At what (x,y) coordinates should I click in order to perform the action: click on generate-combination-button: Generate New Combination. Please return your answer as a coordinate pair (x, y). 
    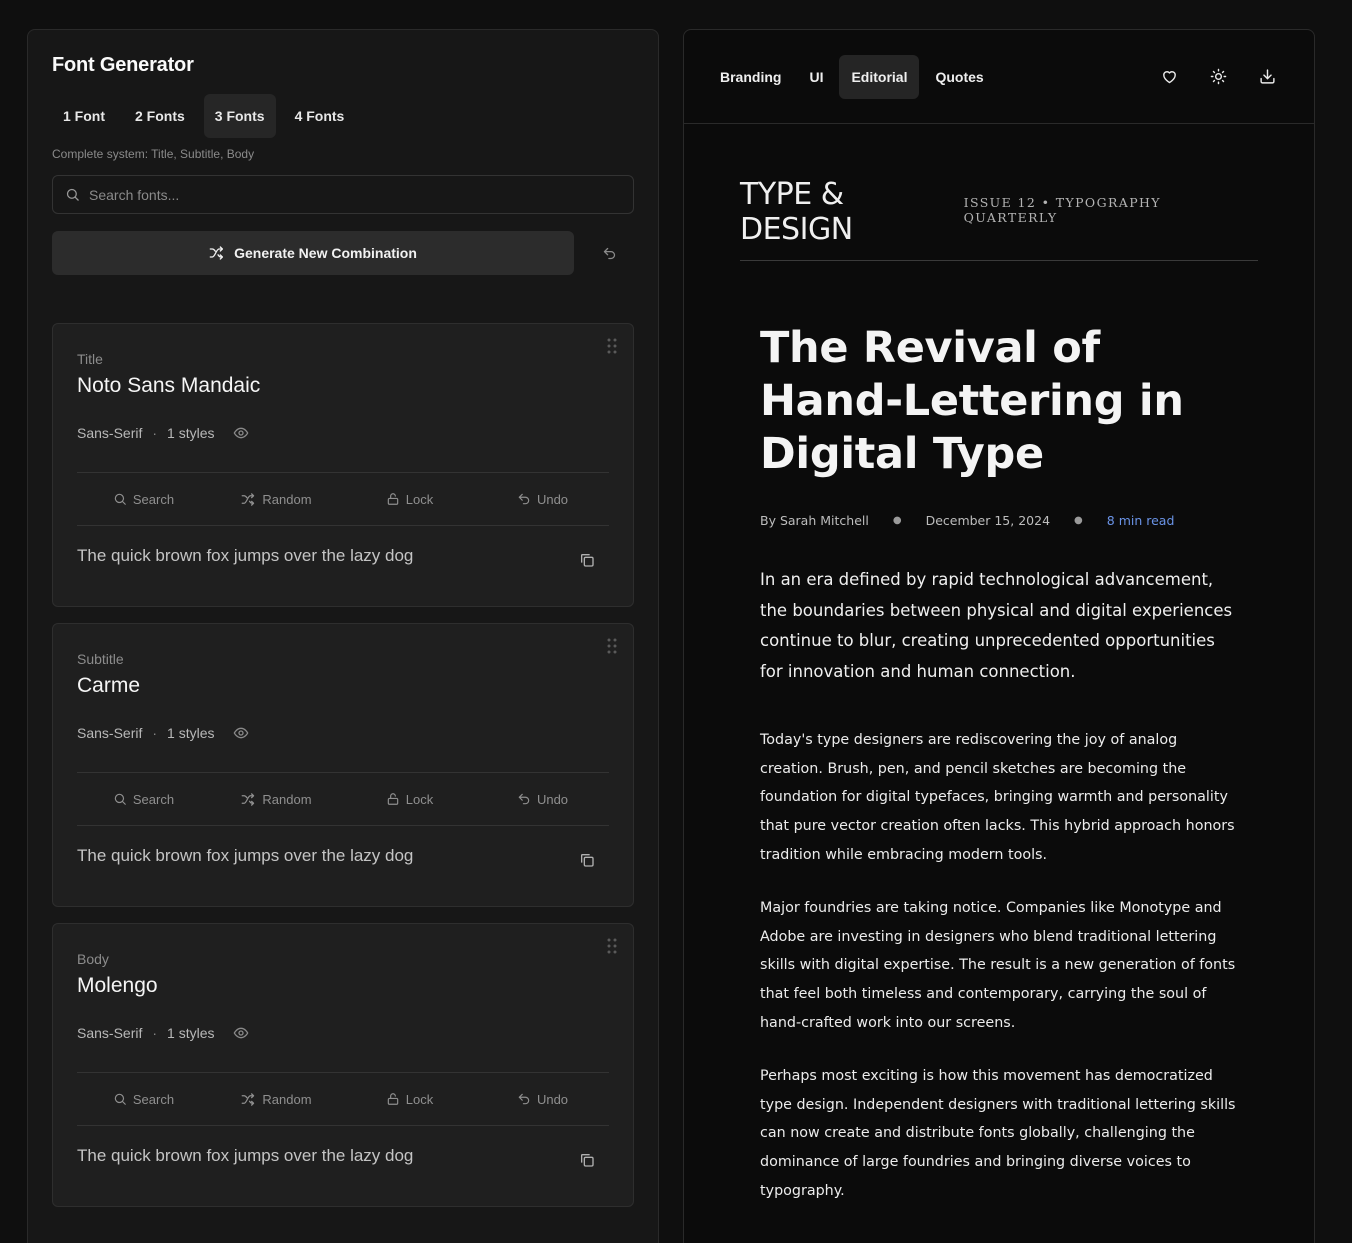
    Looking at the image, I should click on (313, 253).